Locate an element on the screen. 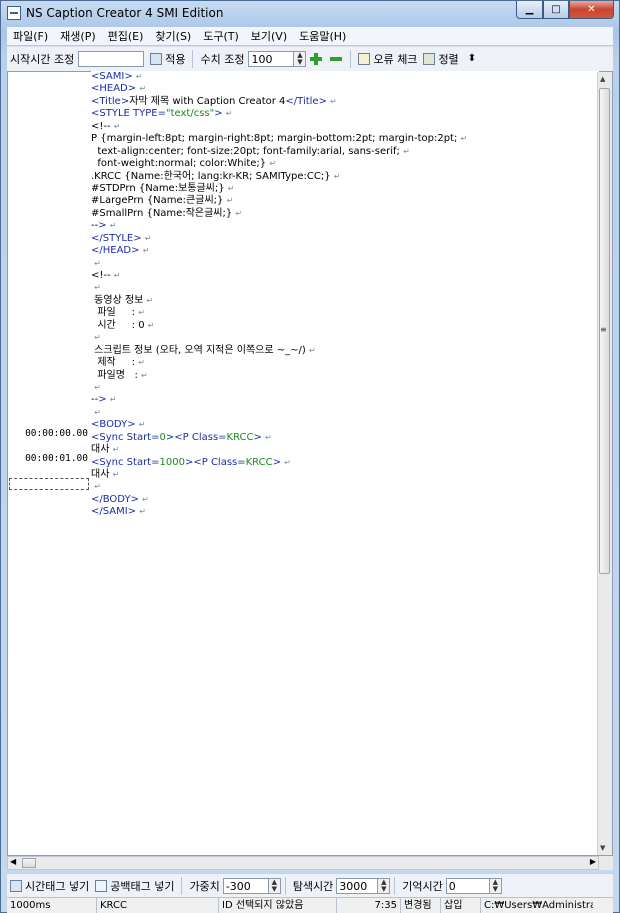 This screenshot has width=620, height=913. vertical-scrollbar: ▲ ≡ ▼ is located at coordinates (604, 463).